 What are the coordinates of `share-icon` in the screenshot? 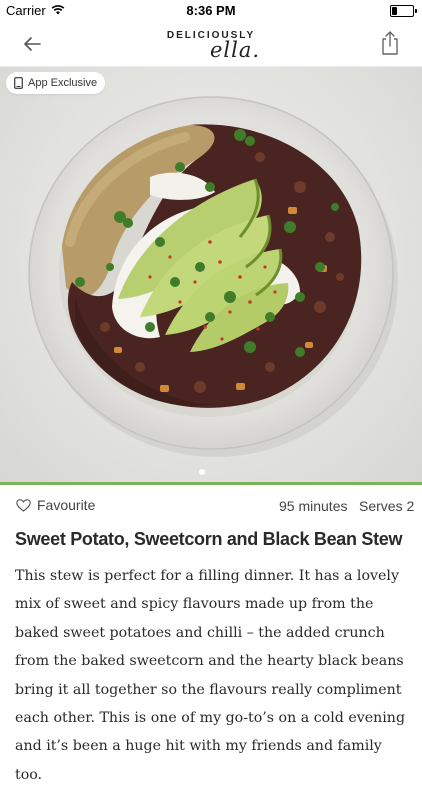 It's located at (390, 43).